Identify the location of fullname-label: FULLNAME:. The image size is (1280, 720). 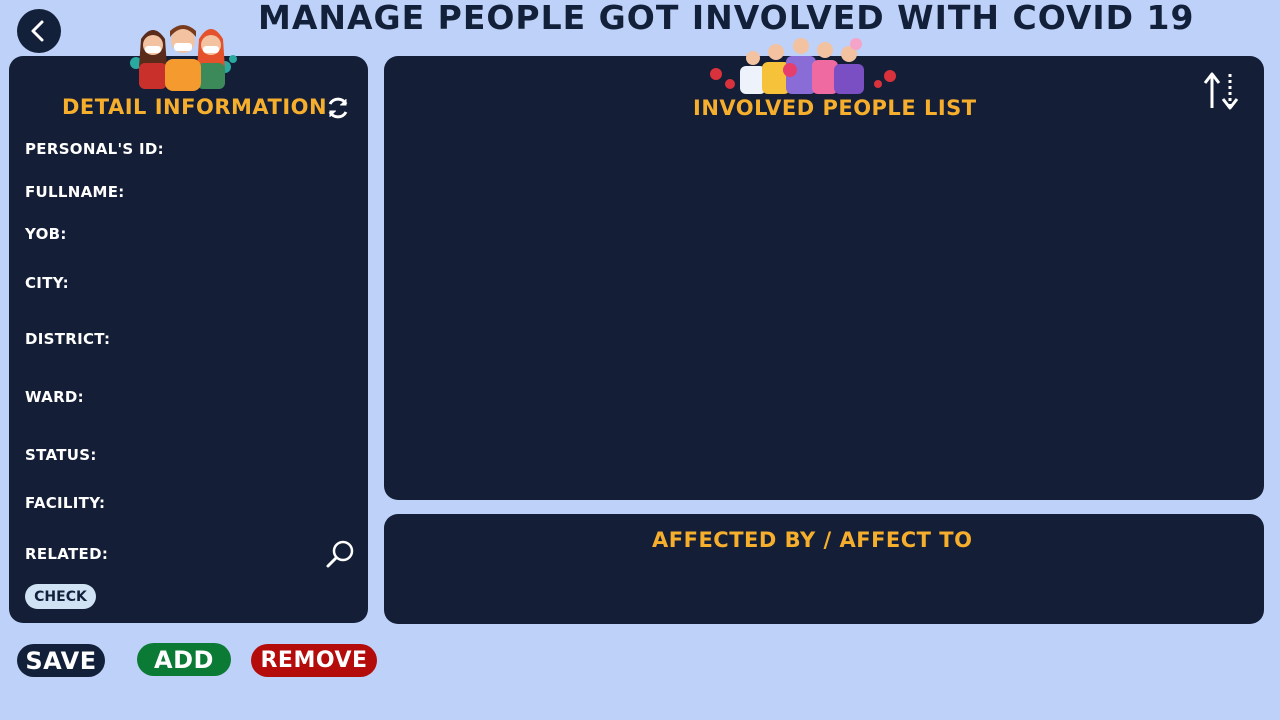
(75, 192).